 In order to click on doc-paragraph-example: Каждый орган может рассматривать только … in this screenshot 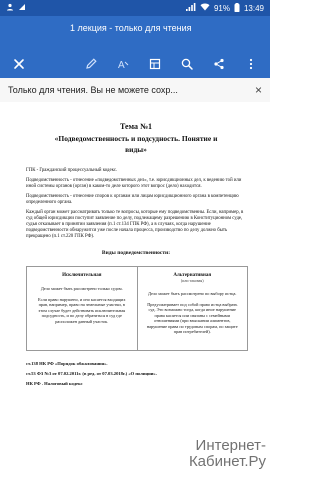, I will do `click(135, 224)`.